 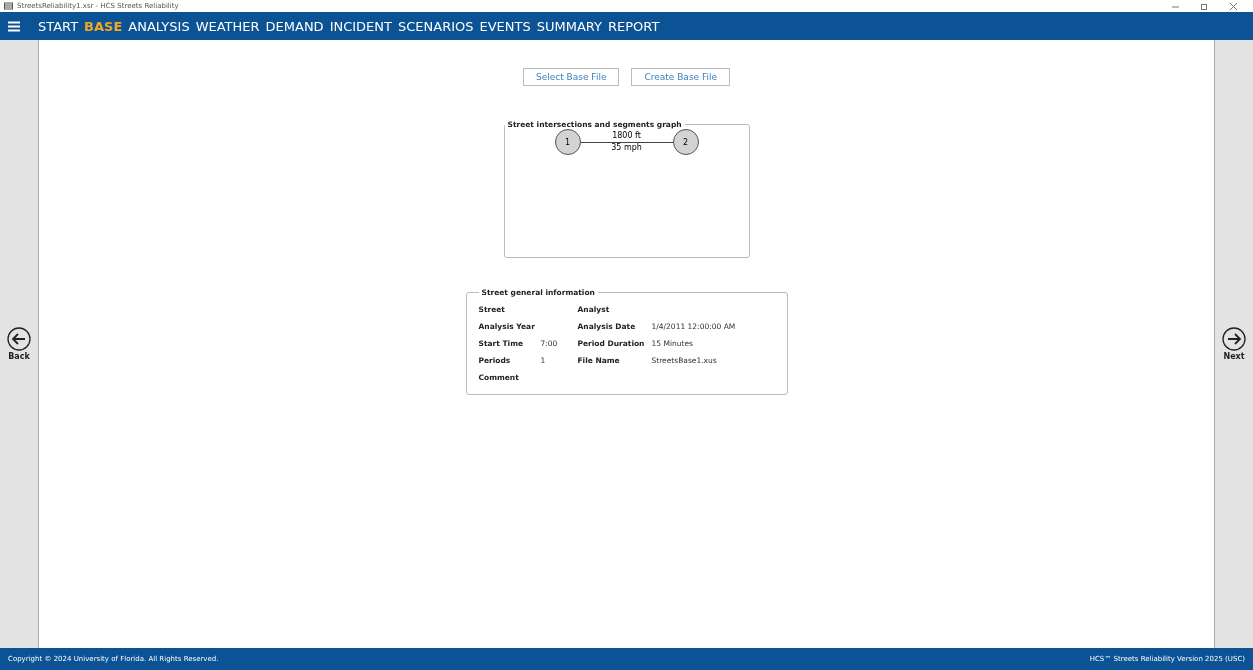 I want to click on menu-tab: ANALYSIS, so click(x=159, y=26).